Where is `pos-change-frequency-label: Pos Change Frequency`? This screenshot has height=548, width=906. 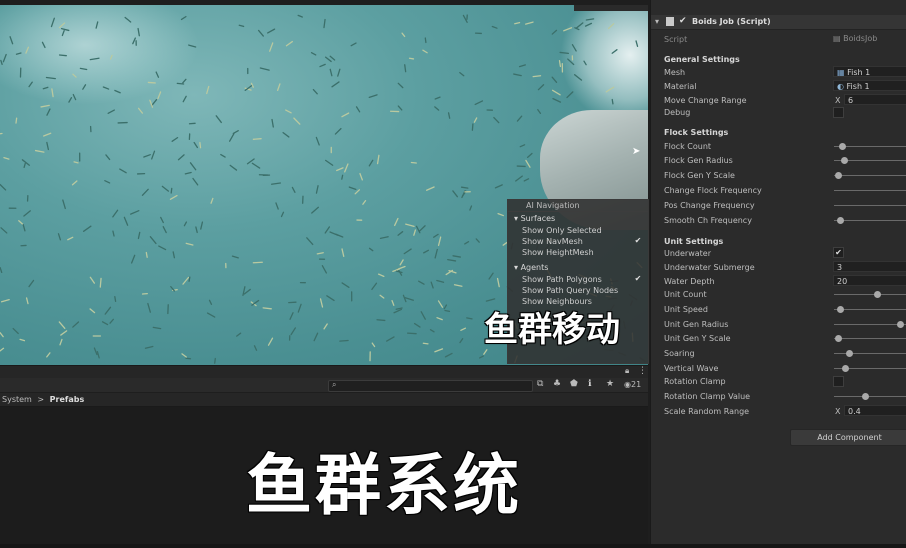
pos-change-frequency-label: Pos Change Frequency is located at coordinates (709, 205).